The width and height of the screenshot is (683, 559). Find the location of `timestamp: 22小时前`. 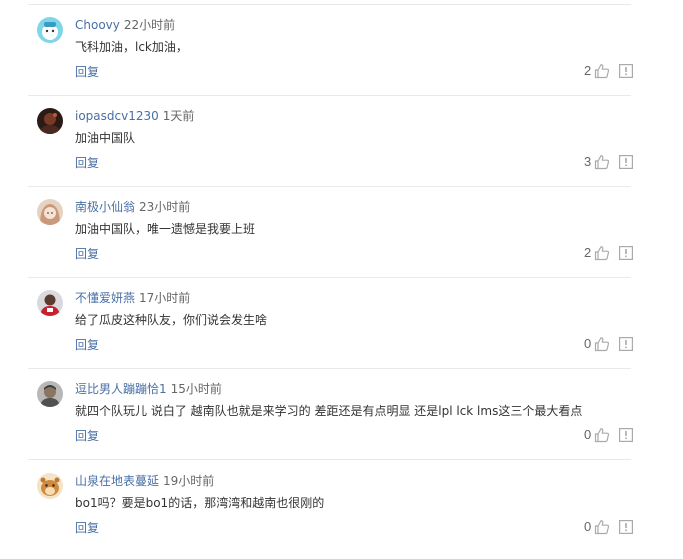

timestamp: 22小时前 is located at coordinates (149, 25).